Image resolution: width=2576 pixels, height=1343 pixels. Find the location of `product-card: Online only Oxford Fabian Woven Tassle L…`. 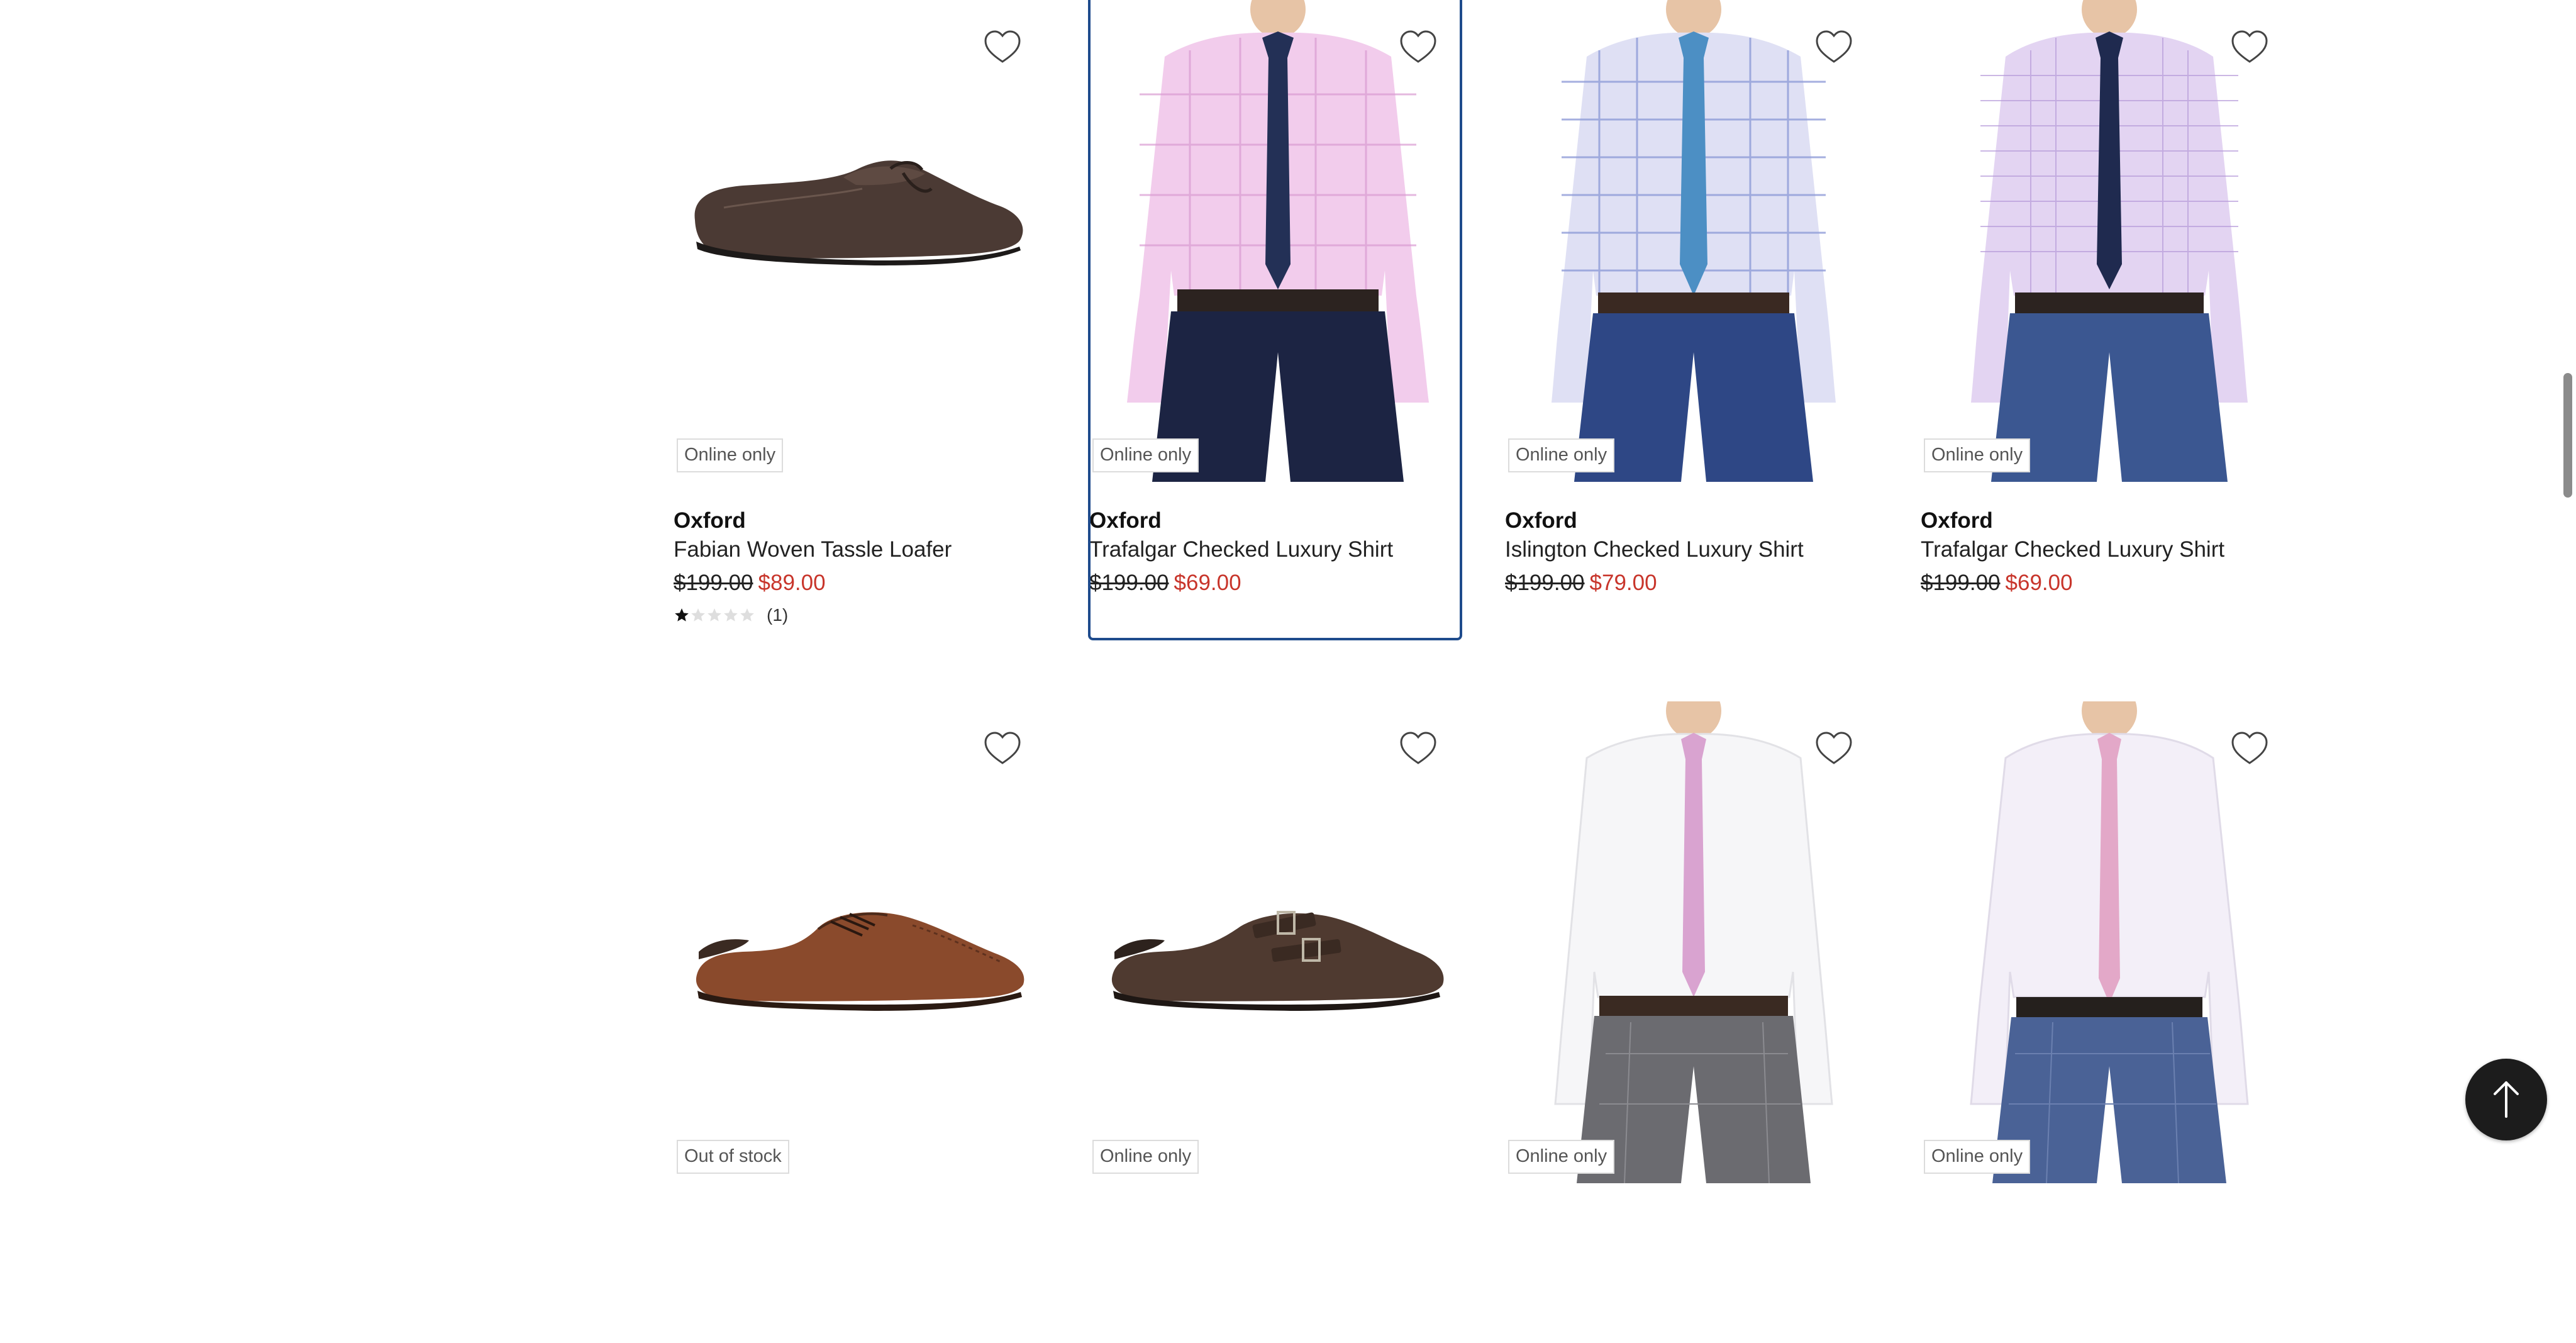

product-card: Online only Oxford Fabian Woven Tassle L… is located at coordinates (861, 321).